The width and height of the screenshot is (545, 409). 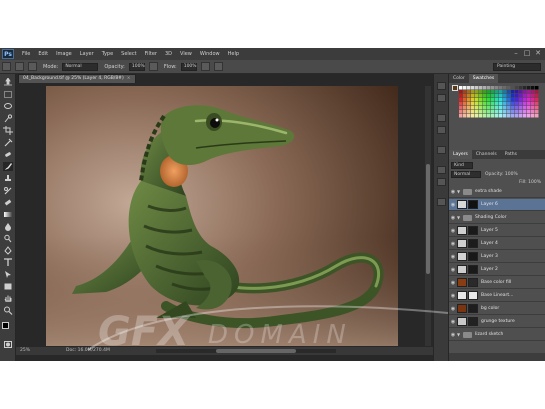 What do you see at coordinates (8, 106) in the screenshot?
I see `lasso-tool-icon` at bounding box center [8, 106].